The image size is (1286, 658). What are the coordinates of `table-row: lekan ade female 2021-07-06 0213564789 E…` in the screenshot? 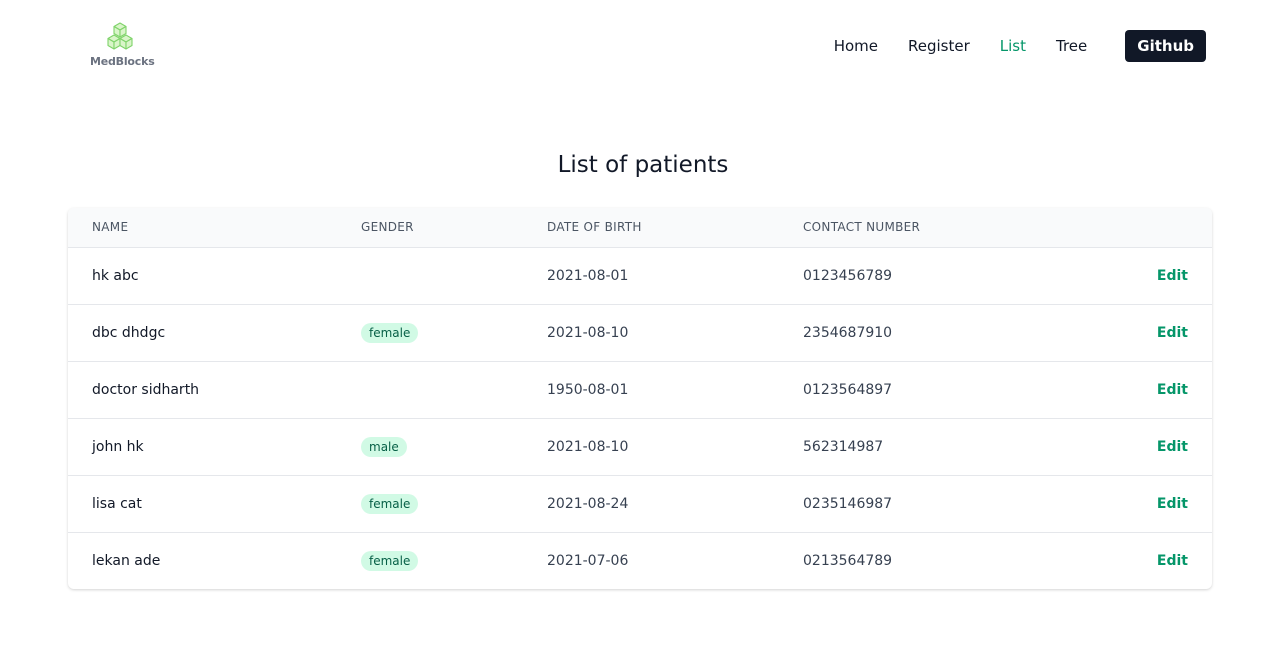 It's located at (640, 560).